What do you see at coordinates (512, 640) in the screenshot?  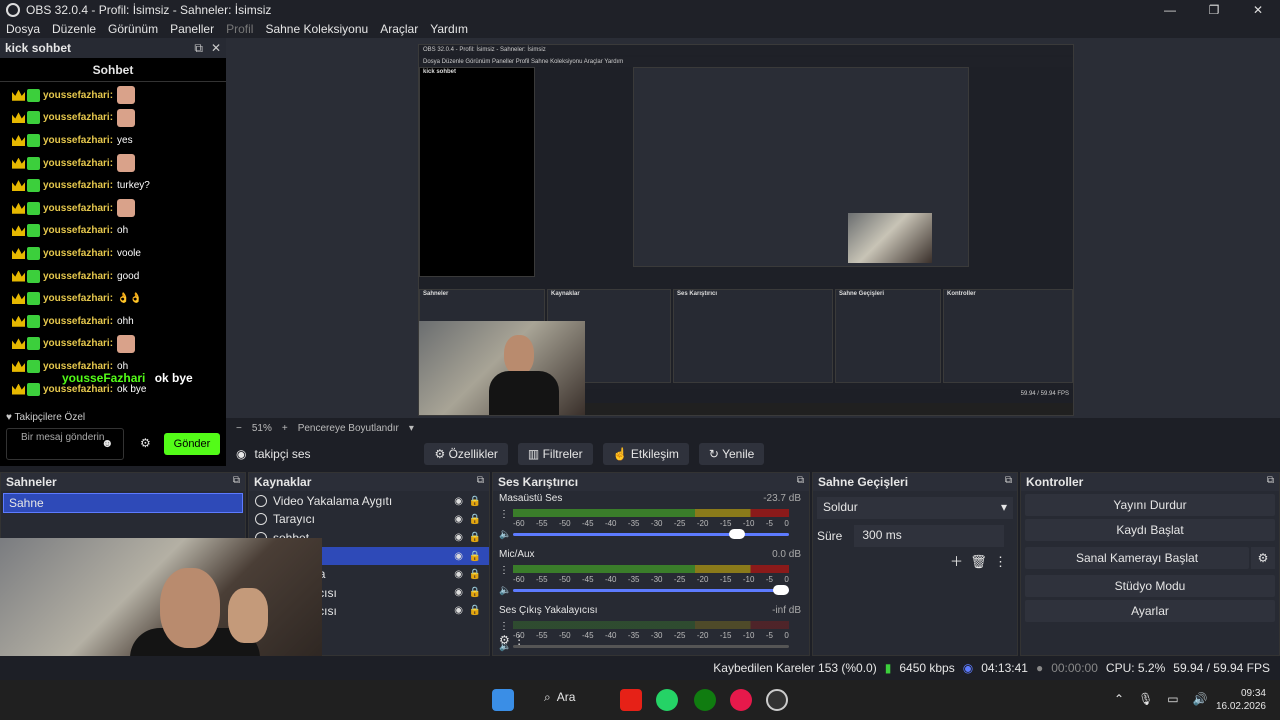 I see `mixer-gear-icon: ⚙ ⋮` at bounding box center [512, 640].